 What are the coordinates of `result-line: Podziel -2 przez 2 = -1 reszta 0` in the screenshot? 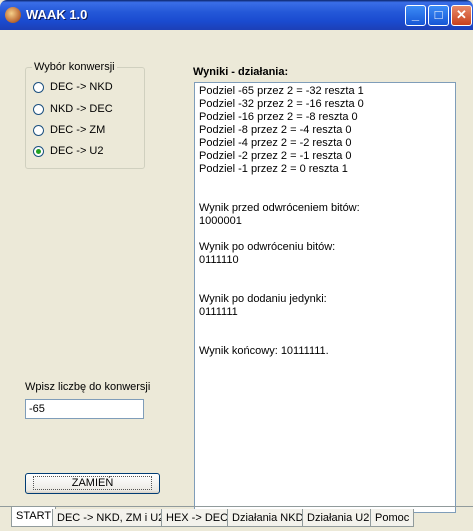 It's located at (275, 156).